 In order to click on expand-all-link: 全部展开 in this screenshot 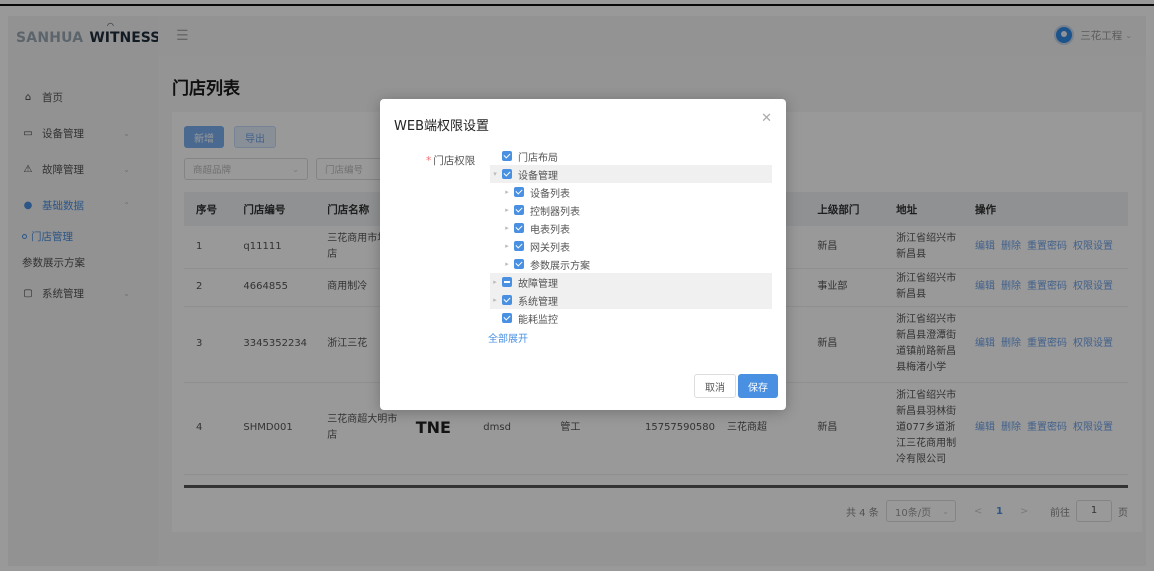, I will do `click(508, 337)`.